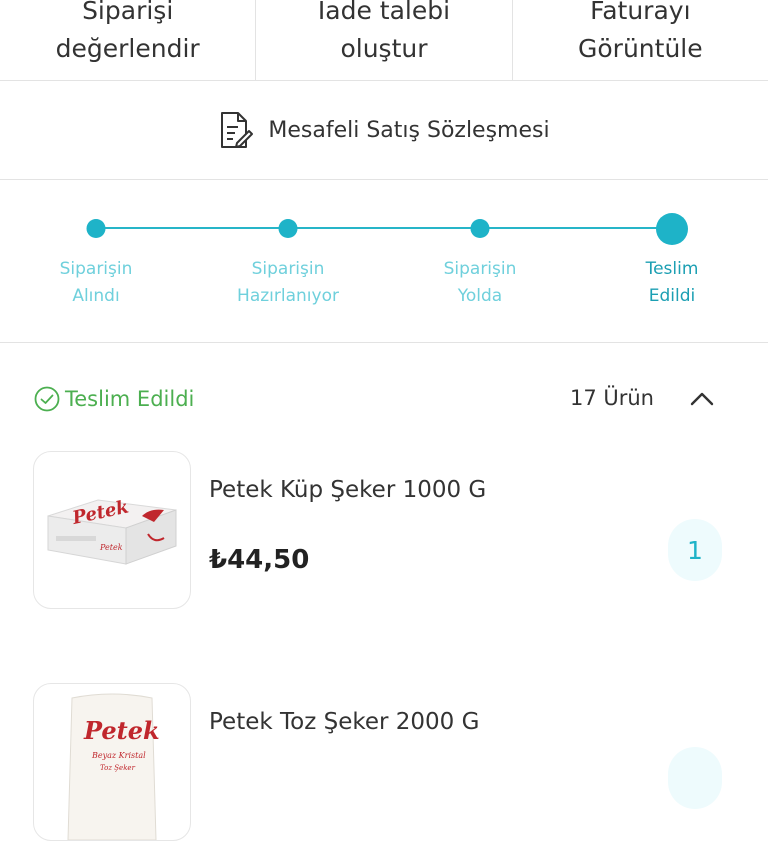 This screenshot has width=768, height=853. Describe the element at coordinates (480, 228) in the screenshot. I see `step-dot-shipping` at that location.